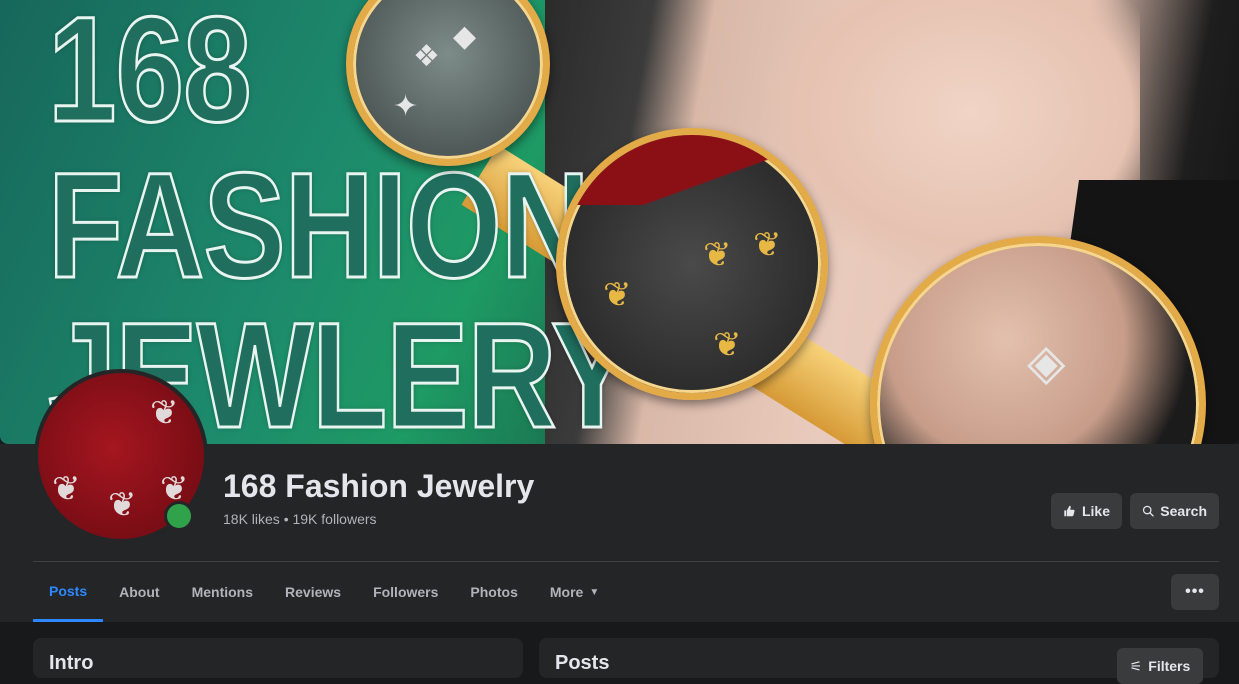 Image resolution: width=1239 pixels, height=684 pixels. What do you see at coordinates (179, 516) in the screenshot?
I see `online-status-badge` at bounding box center [179, 516].